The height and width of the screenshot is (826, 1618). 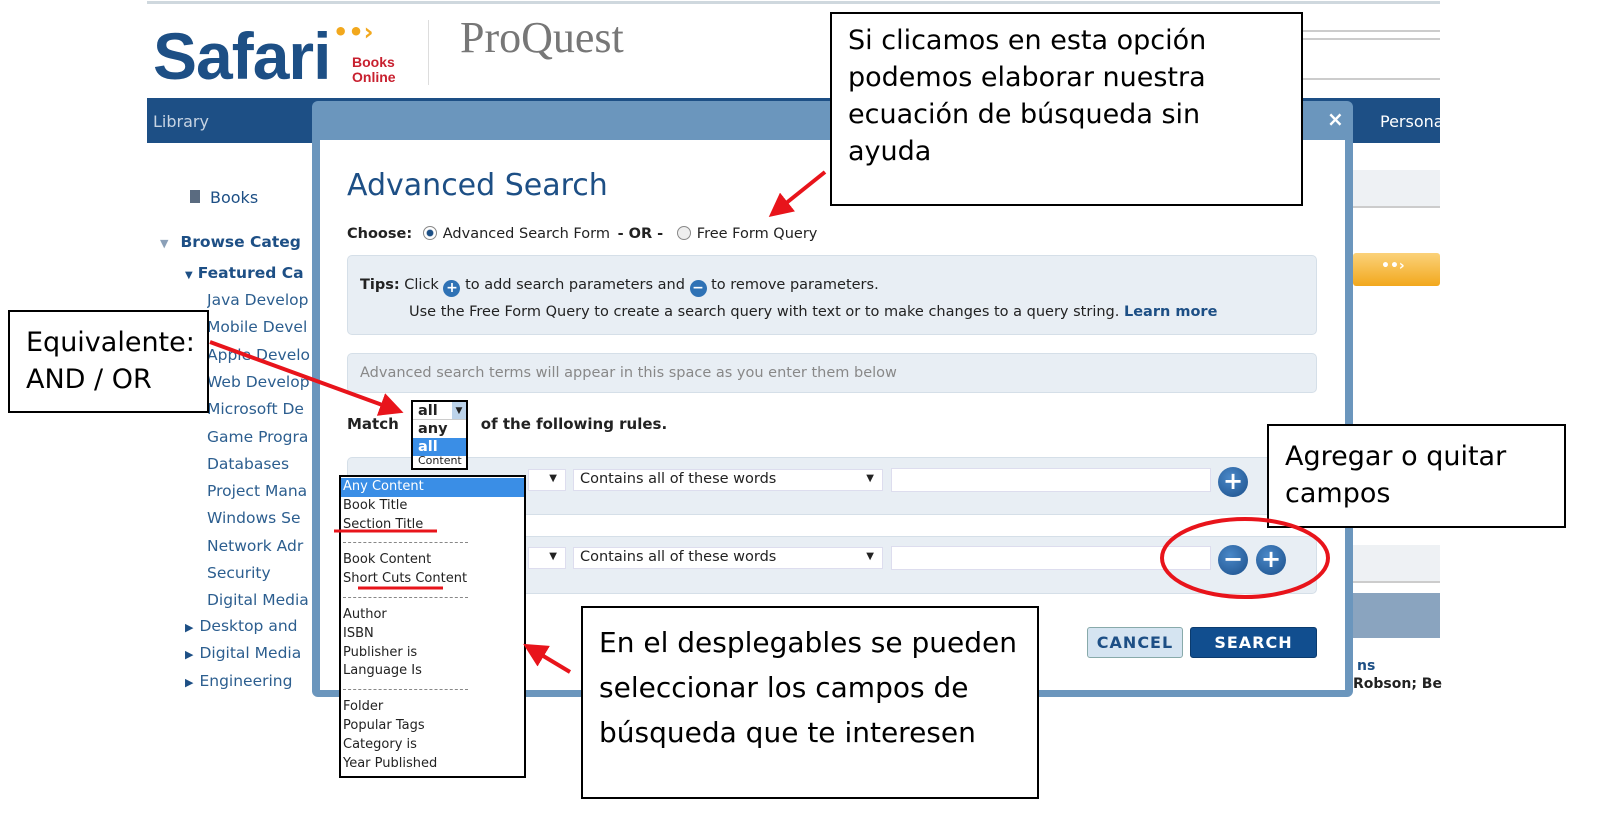 I want to click on field-option: Short Cuts Content, so click(x=432, y=579).